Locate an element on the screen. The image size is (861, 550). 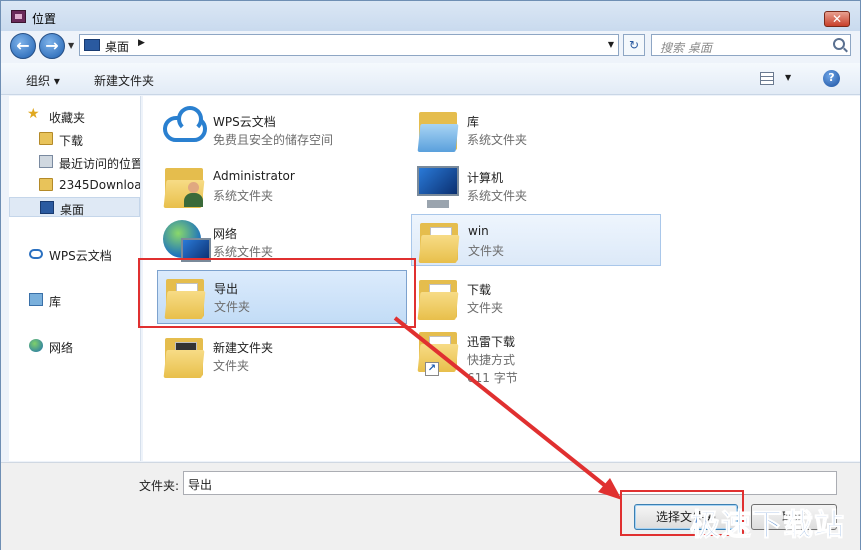
sidebar-item-wps-cloud: WPS云文档 is located at coordinates (74, 254).